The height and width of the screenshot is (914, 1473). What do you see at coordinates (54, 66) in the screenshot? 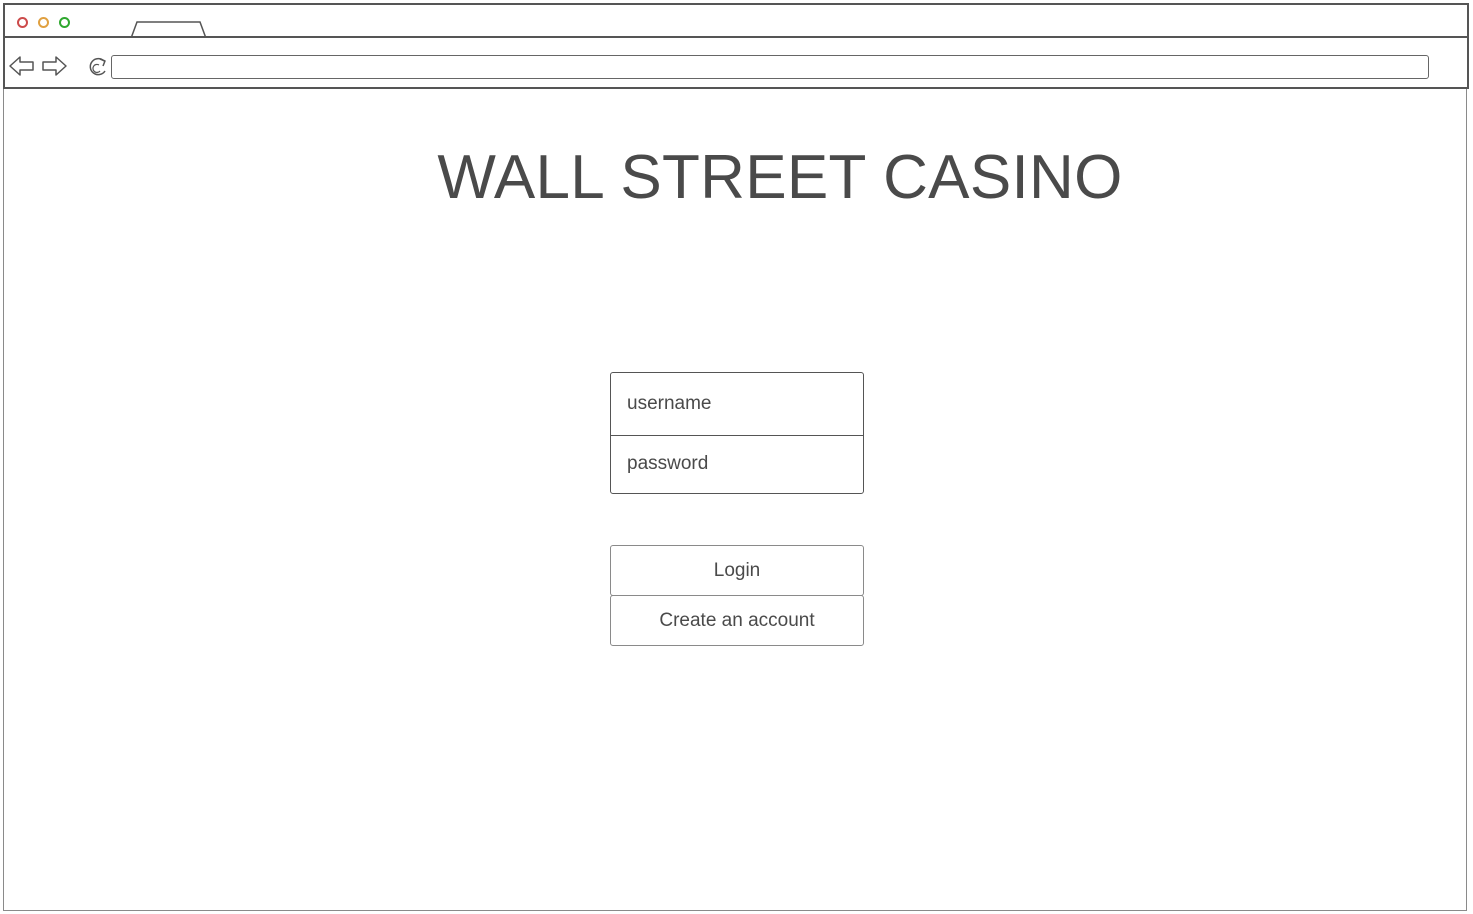
I see `arrow-right-icon` at bounding box center [54, 66].